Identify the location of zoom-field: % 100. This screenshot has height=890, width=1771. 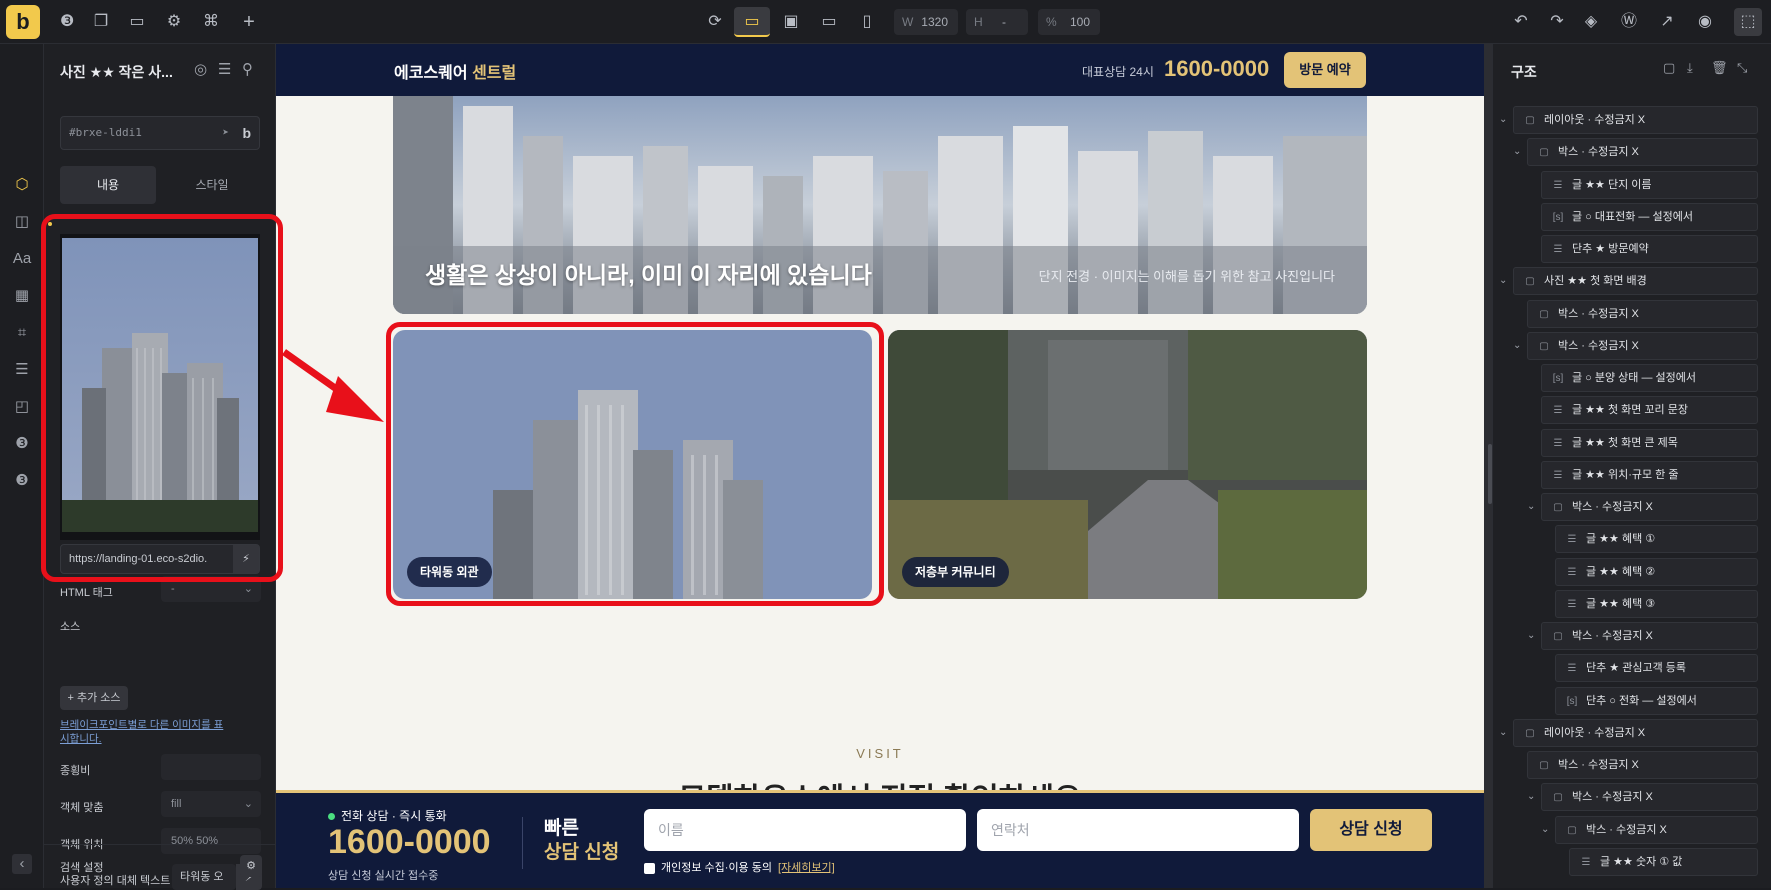
(1069, 22).